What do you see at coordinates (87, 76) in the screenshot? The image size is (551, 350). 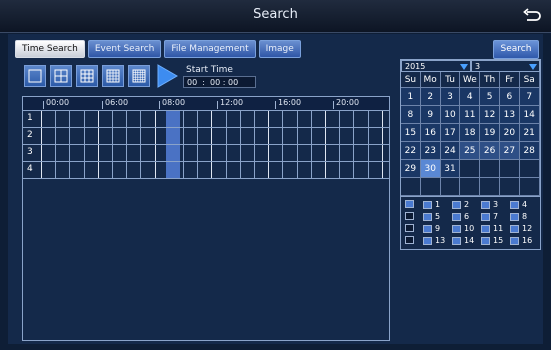 I see `layout-9-button` at bounding box center [87, 76].